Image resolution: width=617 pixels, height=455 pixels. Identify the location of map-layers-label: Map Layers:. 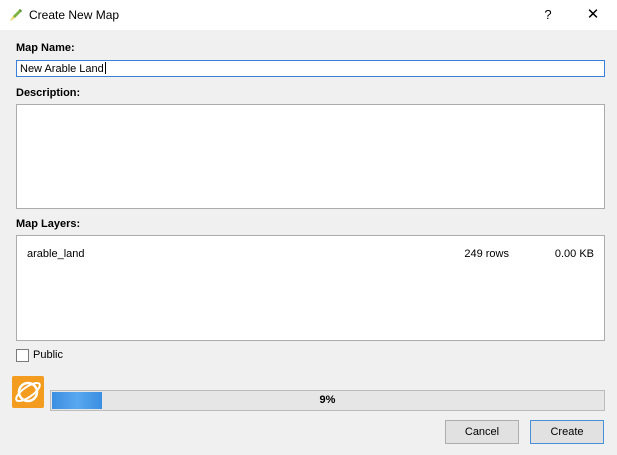
(48, 224).